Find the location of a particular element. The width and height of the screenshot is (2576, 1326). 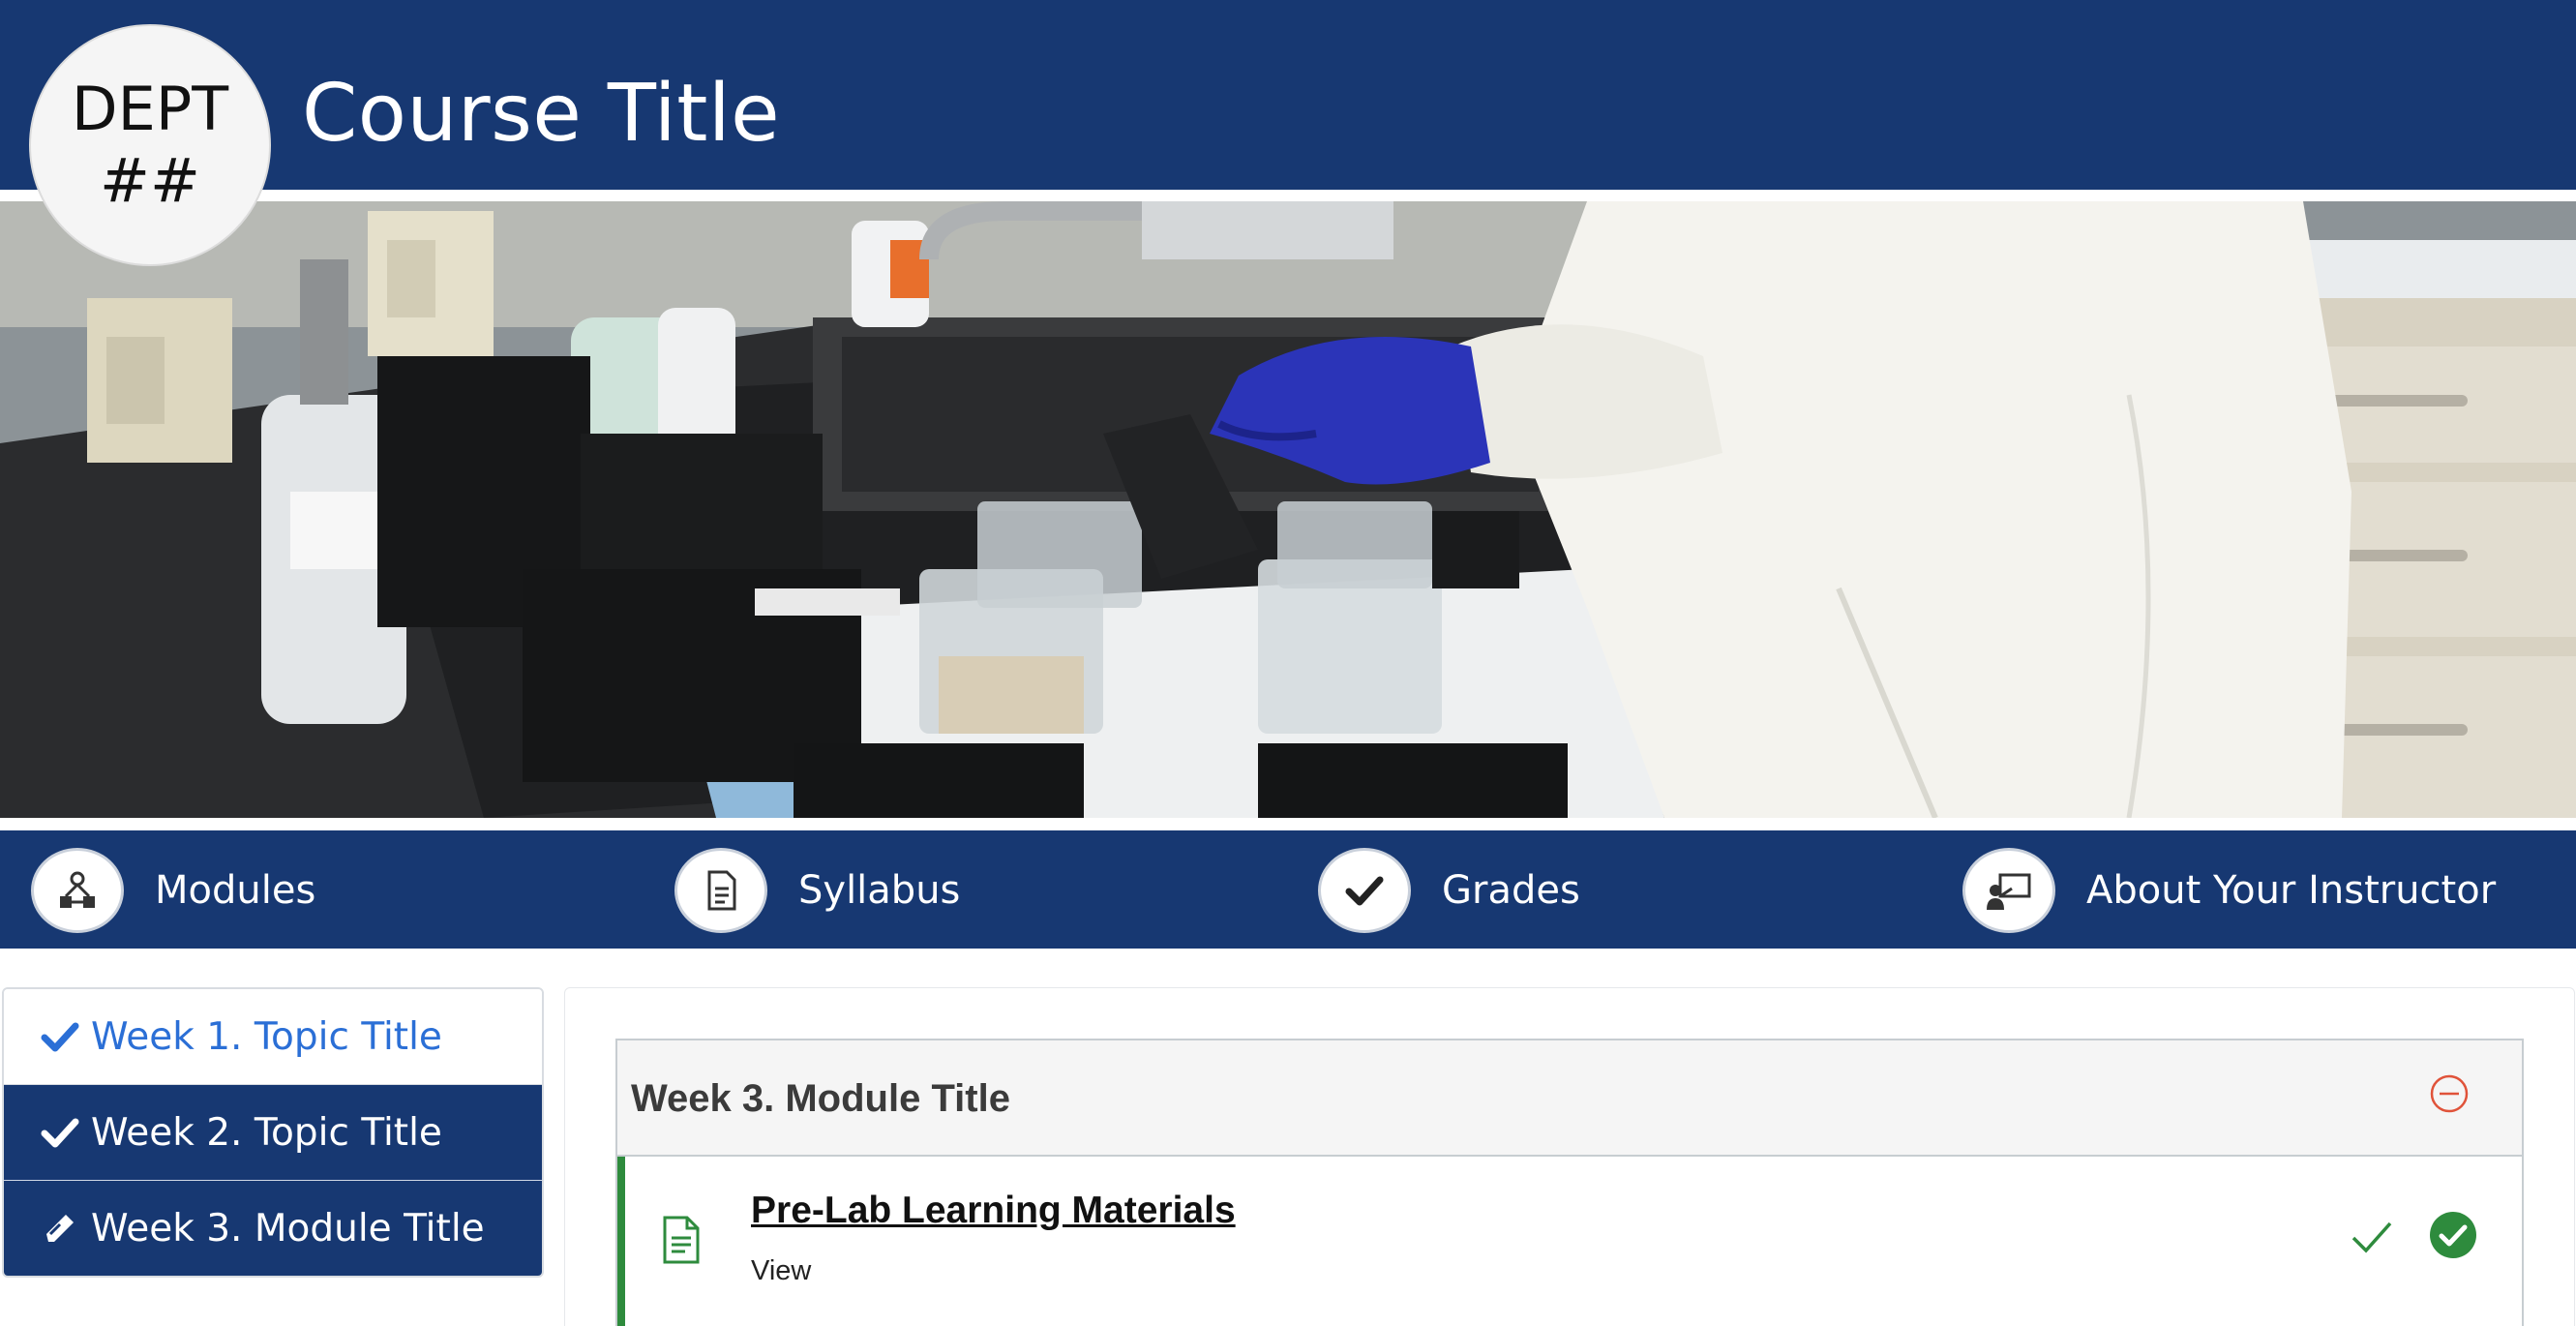

nav-label-syllabus: Syllabus is located at coordinates (879, 890).